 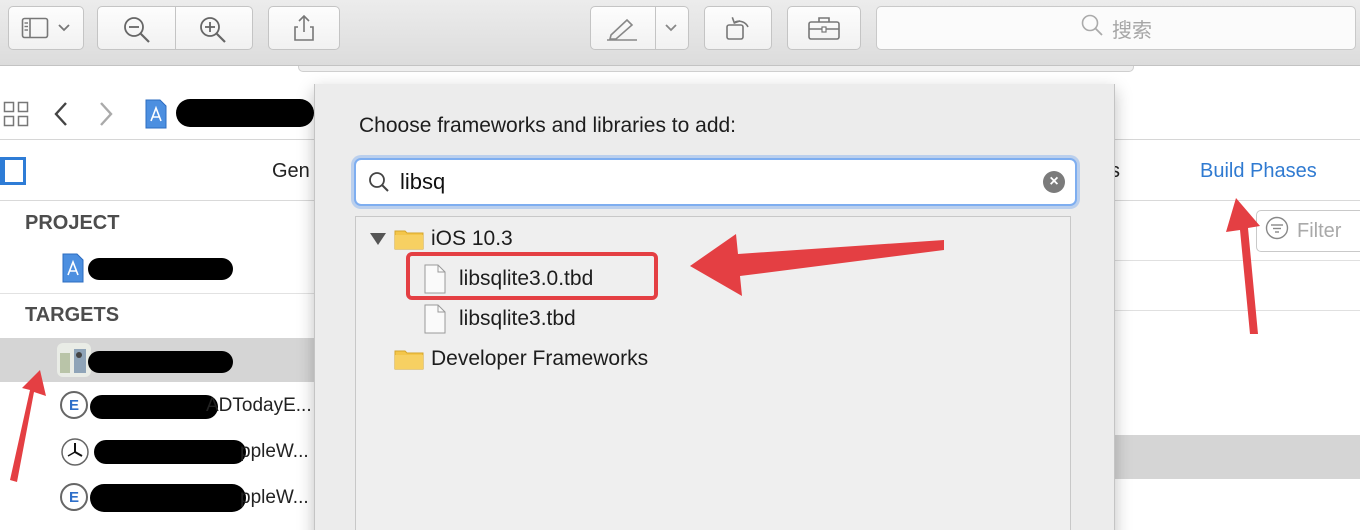 I want to click on arrow-to-target, so click(x=28, y=426).